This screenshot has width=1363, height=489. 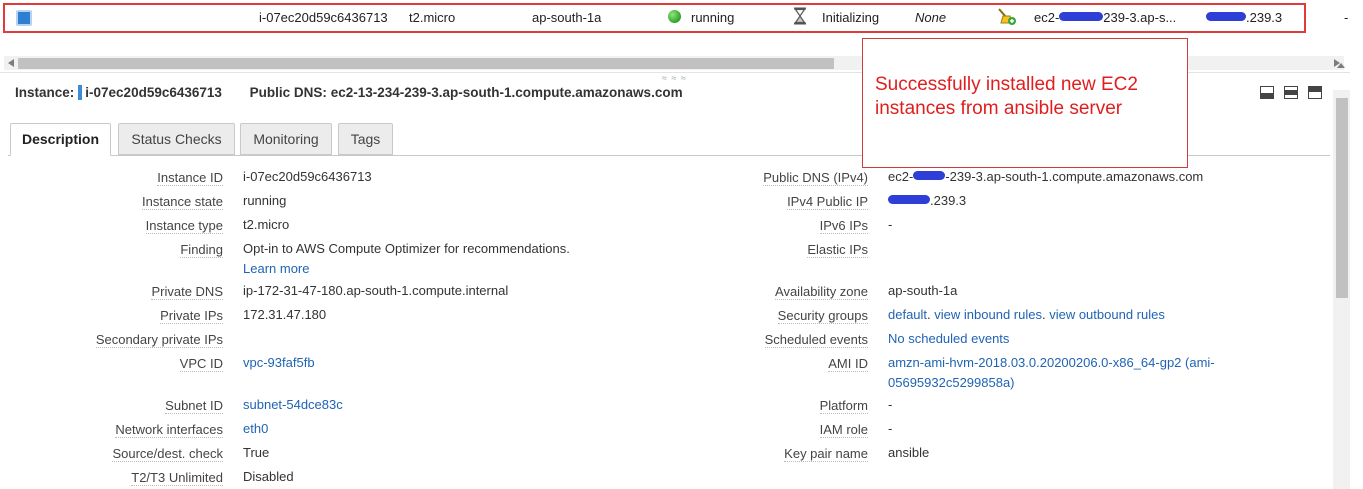 I want to click on row-instance-id: i-07ec20d59c6436713, so click(x=323, y=17).